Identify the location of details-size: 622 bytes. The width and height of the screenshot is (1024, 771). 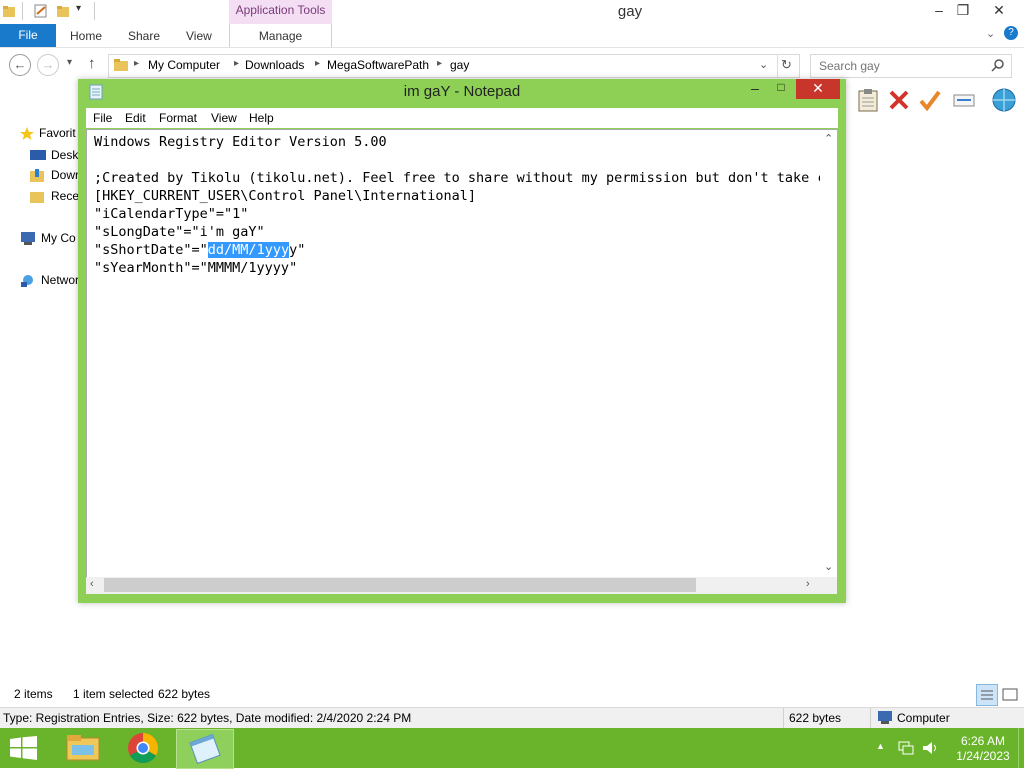
(815, 718).